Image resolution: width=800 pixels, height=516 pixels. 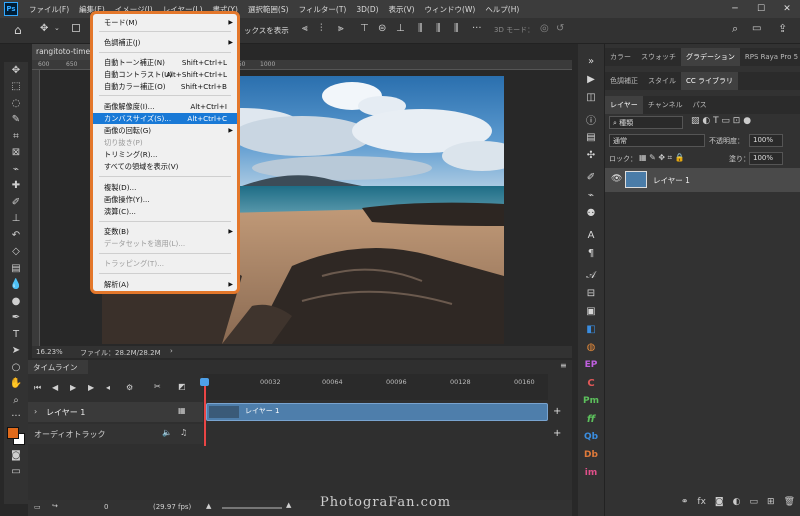 I want to click on pen-tool-icon: ✒, so click(x=16, y=318).